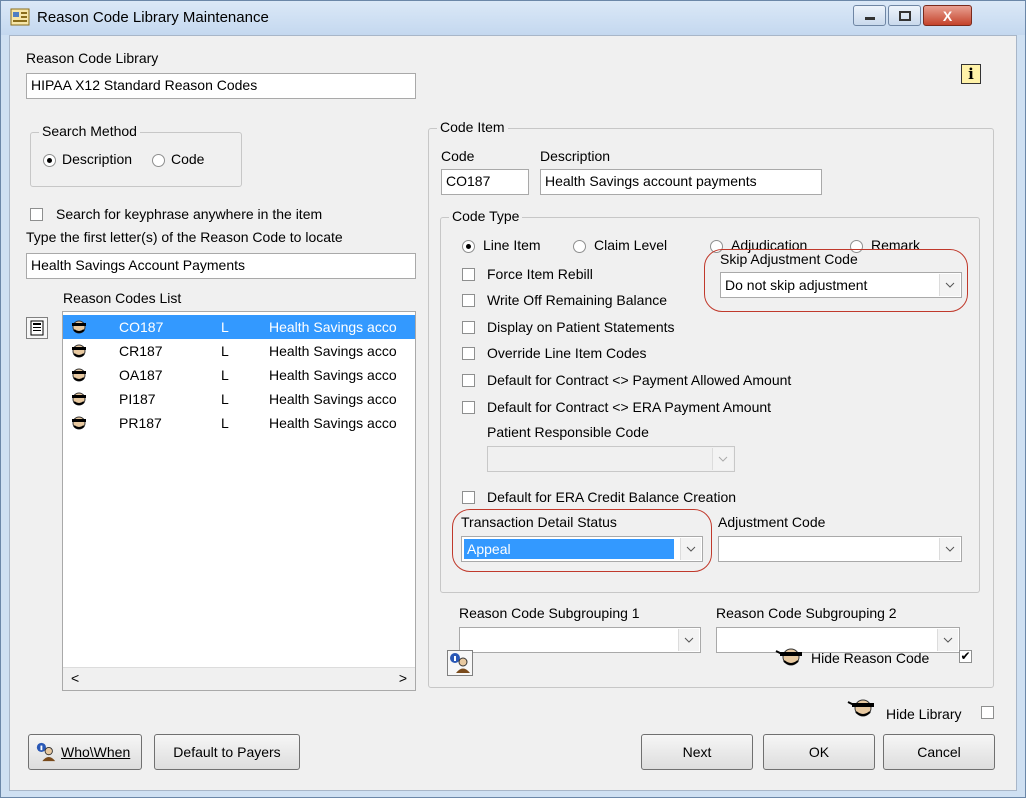  Describe the element at coordinates (239, 423) in the screenshot. I see `list-item: PR187 L Health Savings acco` at that location.